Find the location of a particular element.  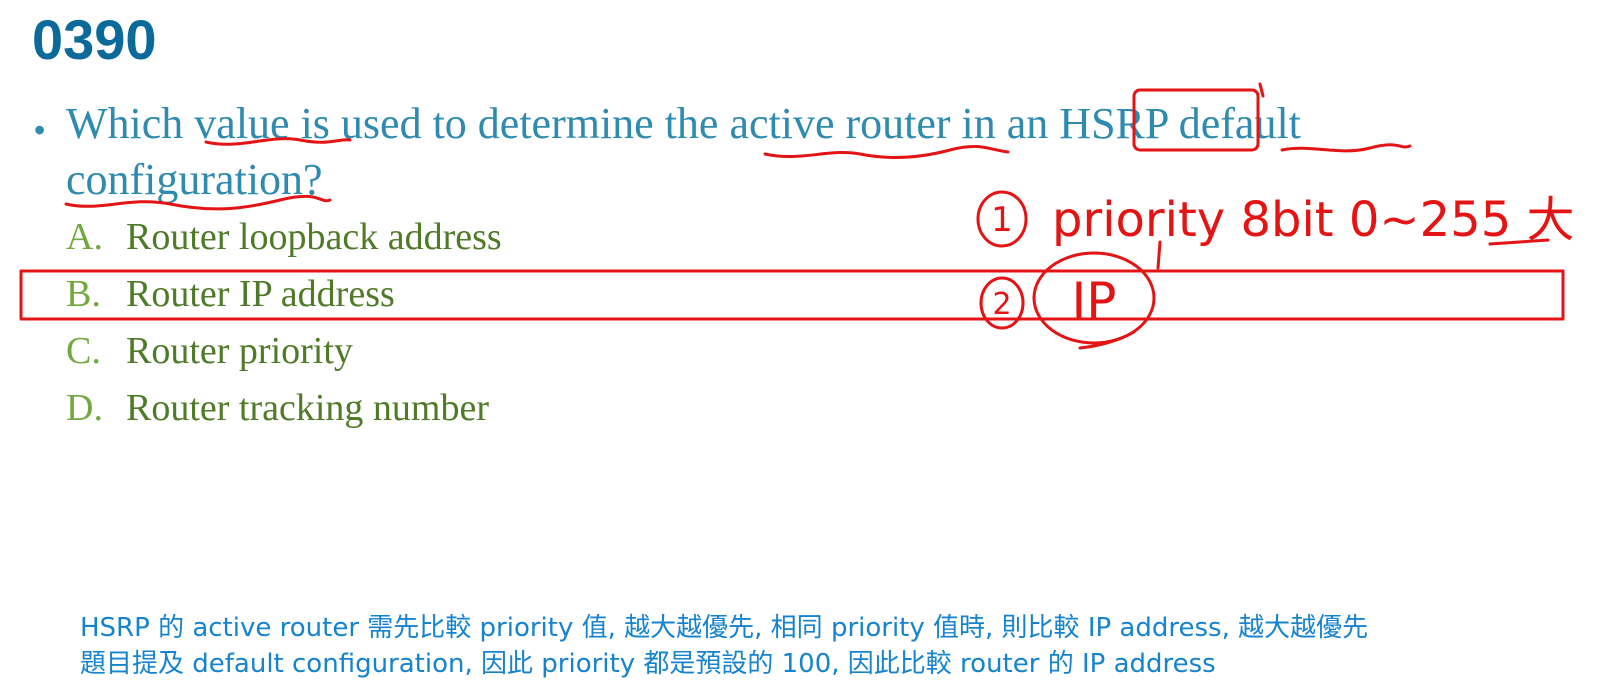

ip-circle is located at coordinates (1094, 298).